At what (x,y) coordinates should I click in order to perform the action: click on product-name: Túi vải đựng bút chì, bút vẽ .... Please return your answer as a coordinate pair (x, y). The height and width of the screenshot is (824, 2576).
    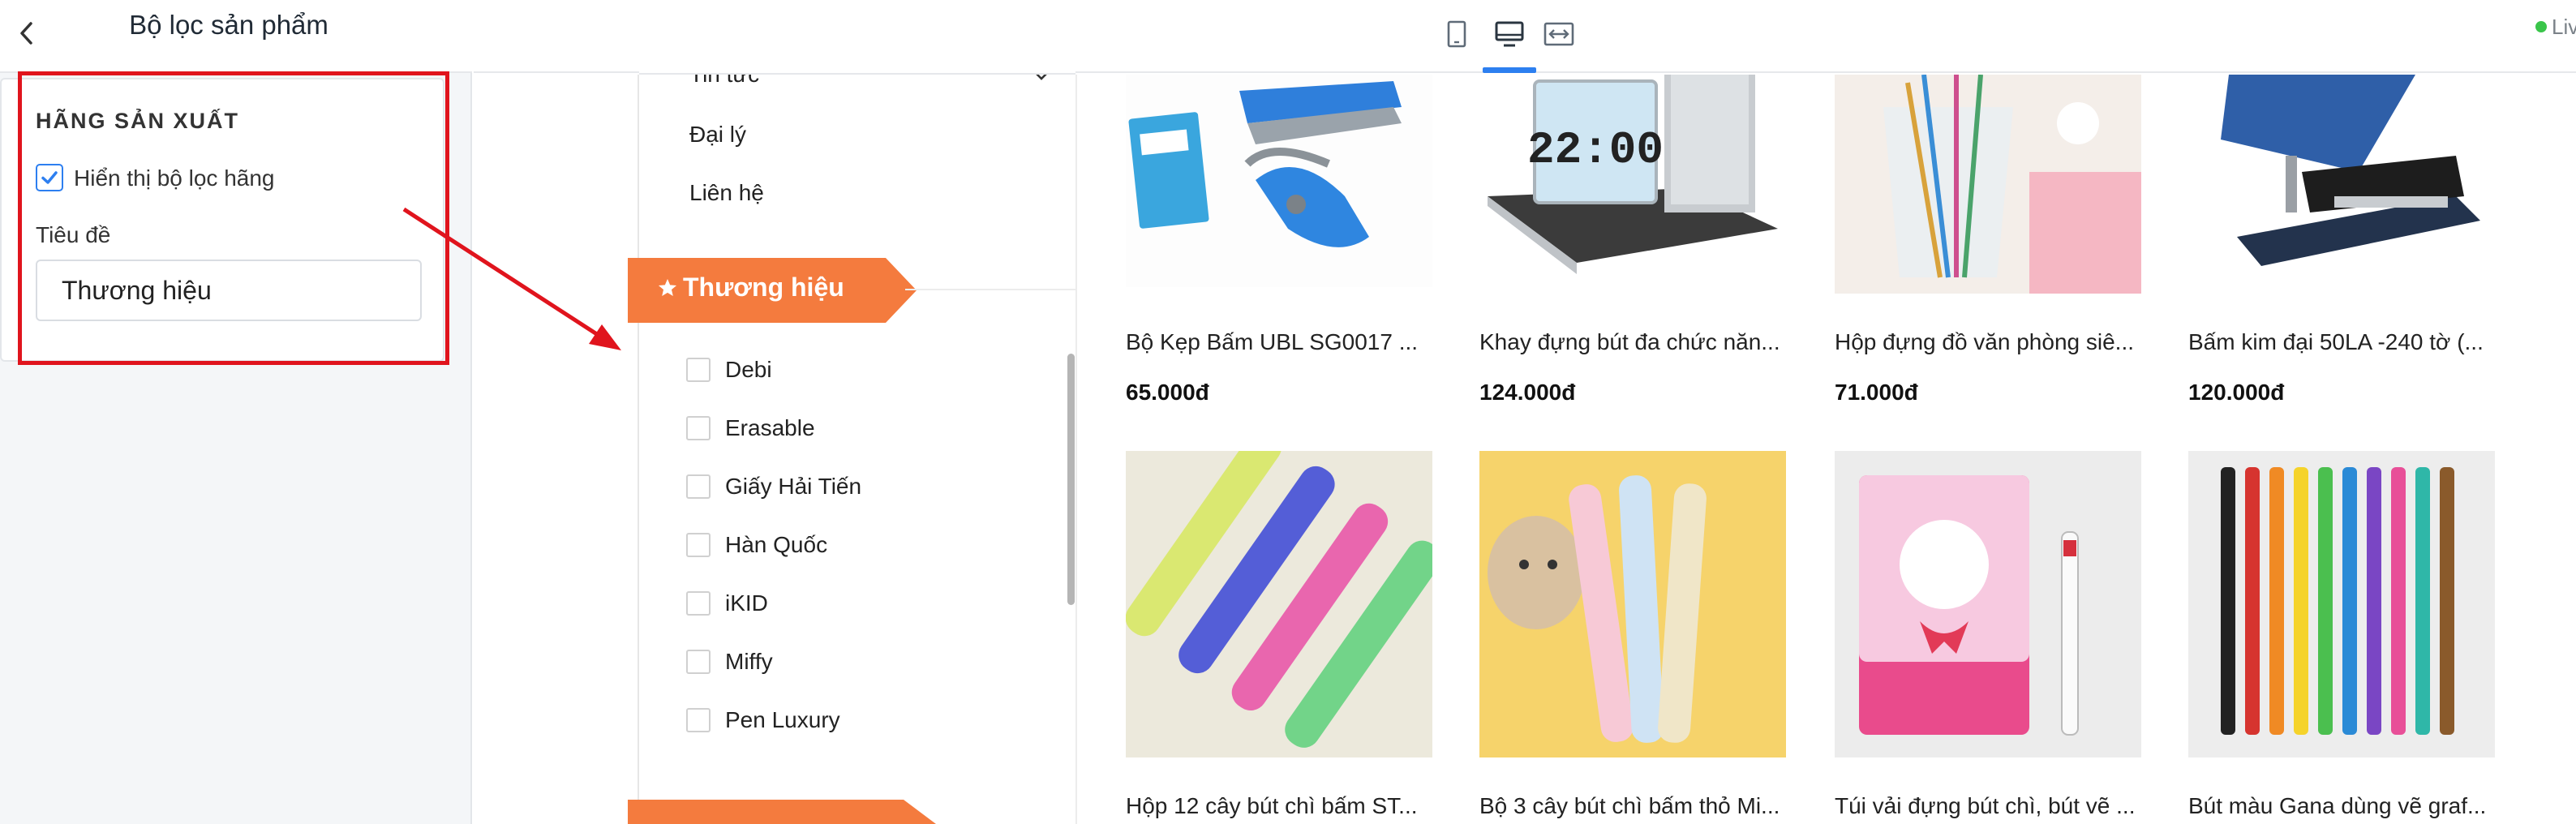
    Looking at the image, I should click on (1988, 806).